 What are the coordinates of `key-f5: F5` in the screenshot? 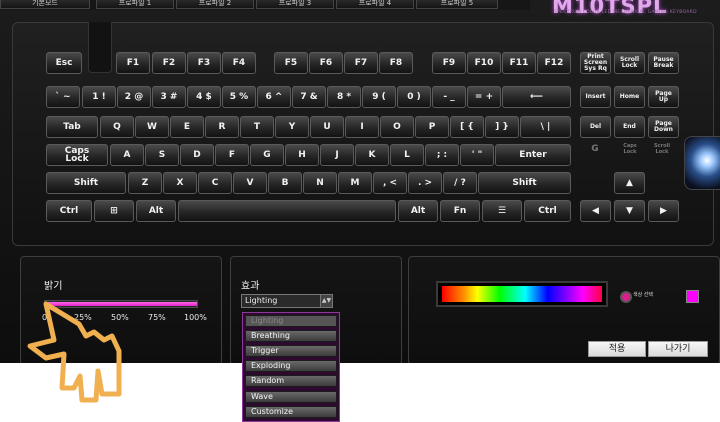 It's located at (291, 63).